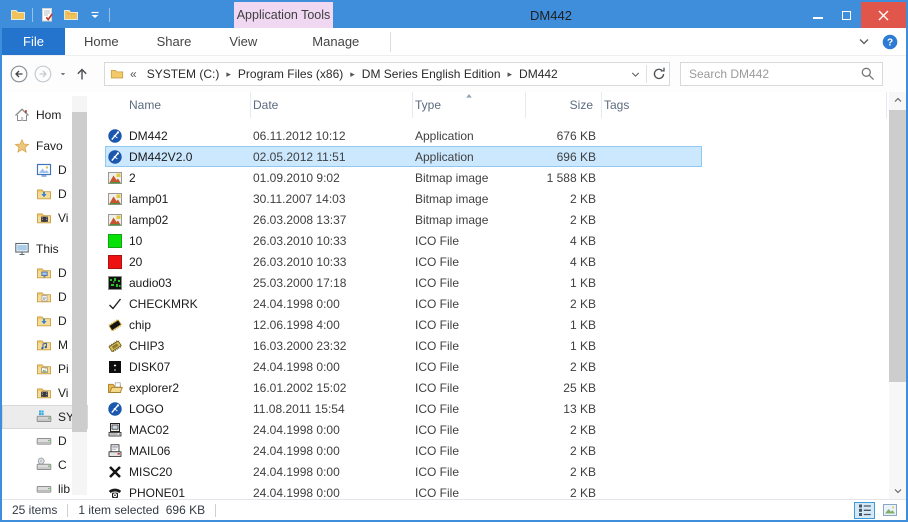  What do you see at coordinates (864, 42) in the screenshot?
I see `collapse-ribbon-icon` at bounding box center [864, 42].